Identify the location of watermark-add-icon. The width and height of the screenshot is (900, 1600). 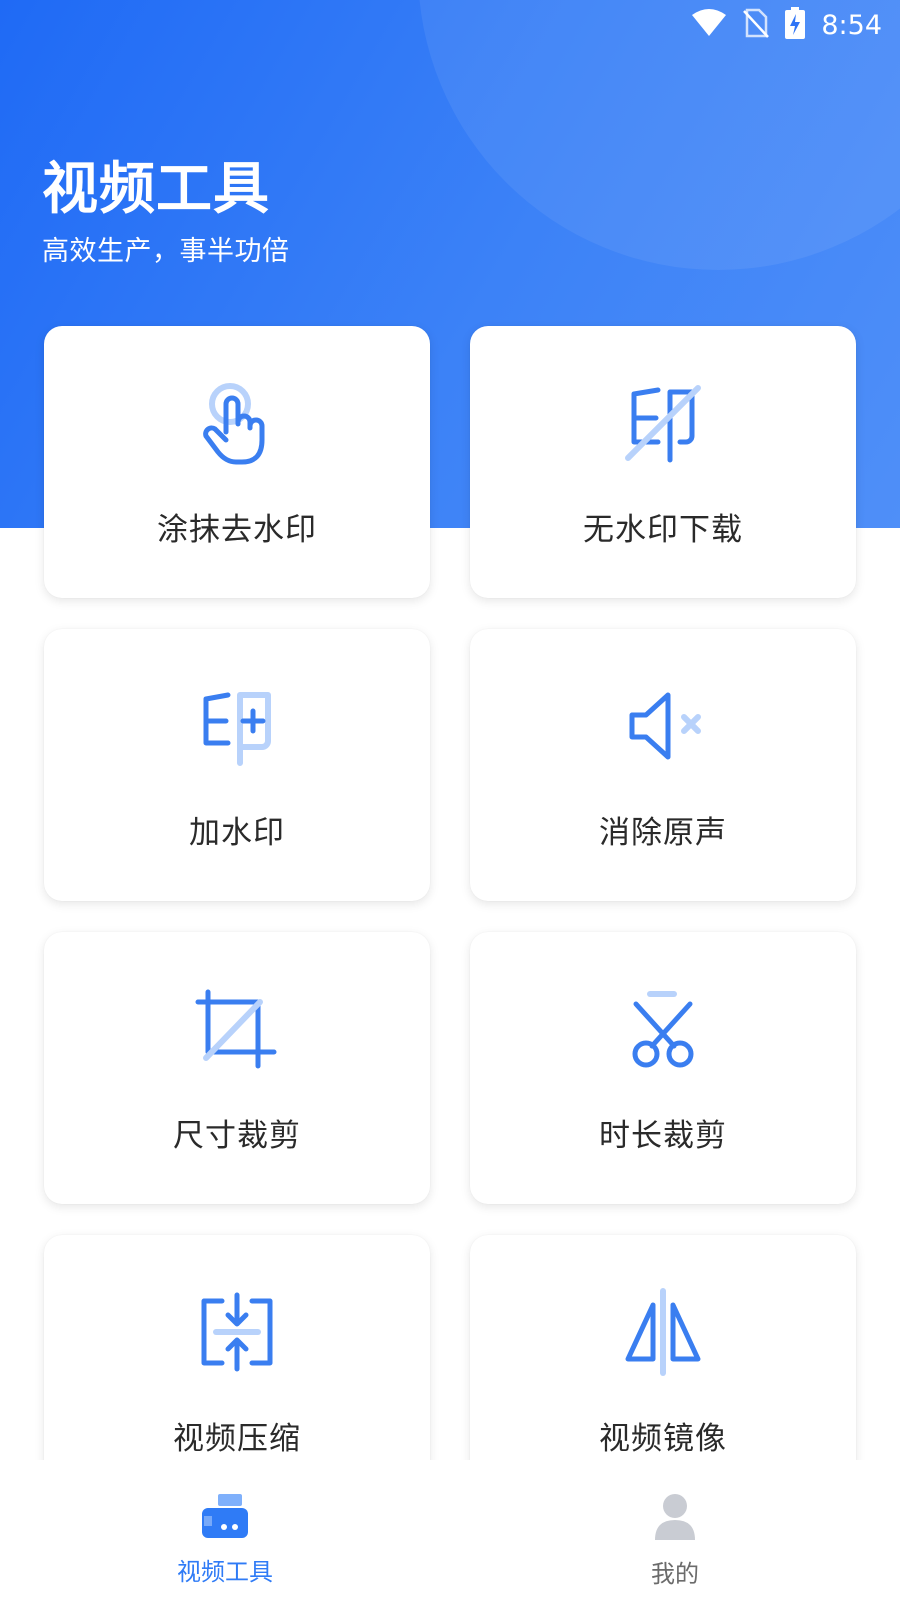
(237, 726).